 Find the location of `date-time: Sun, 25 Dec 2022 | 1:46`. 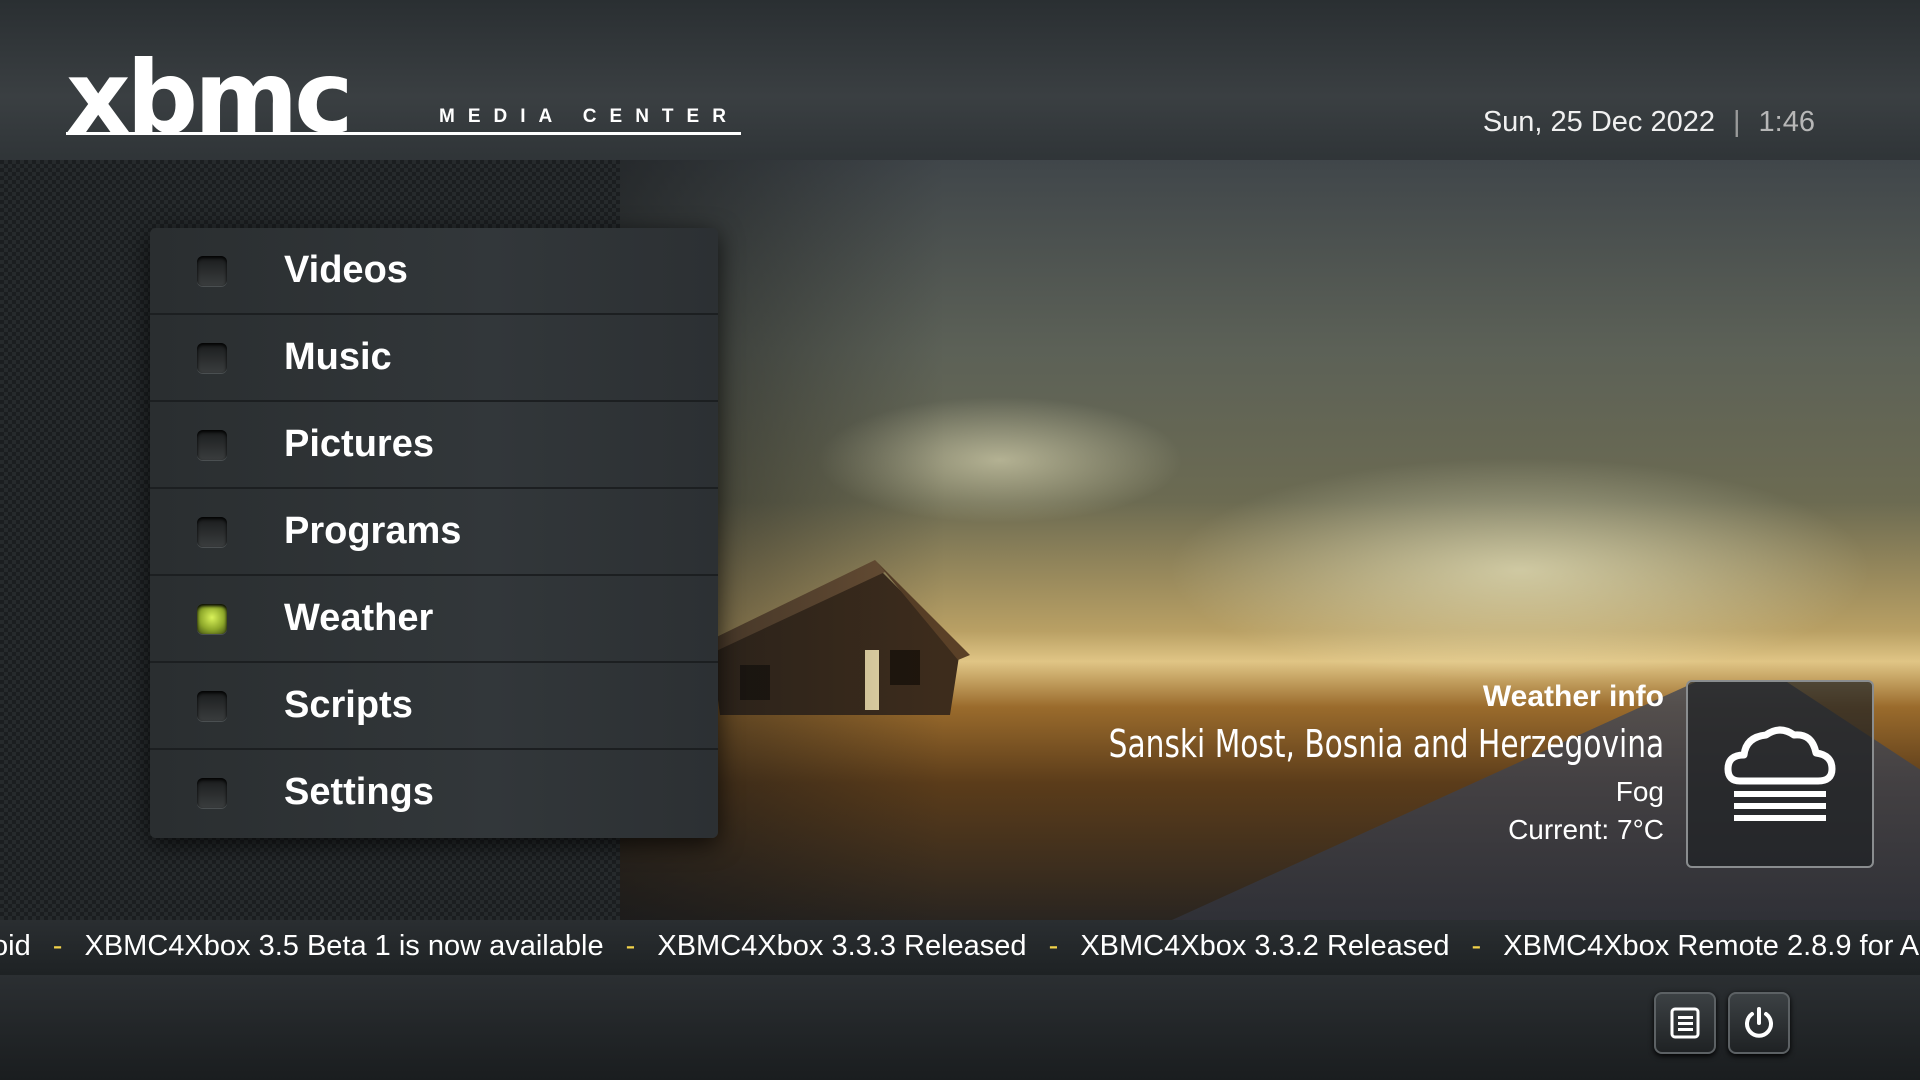

date-time: Sun, 25 Dec 2022 | 1:46 is located at coordinates (1649, 122).